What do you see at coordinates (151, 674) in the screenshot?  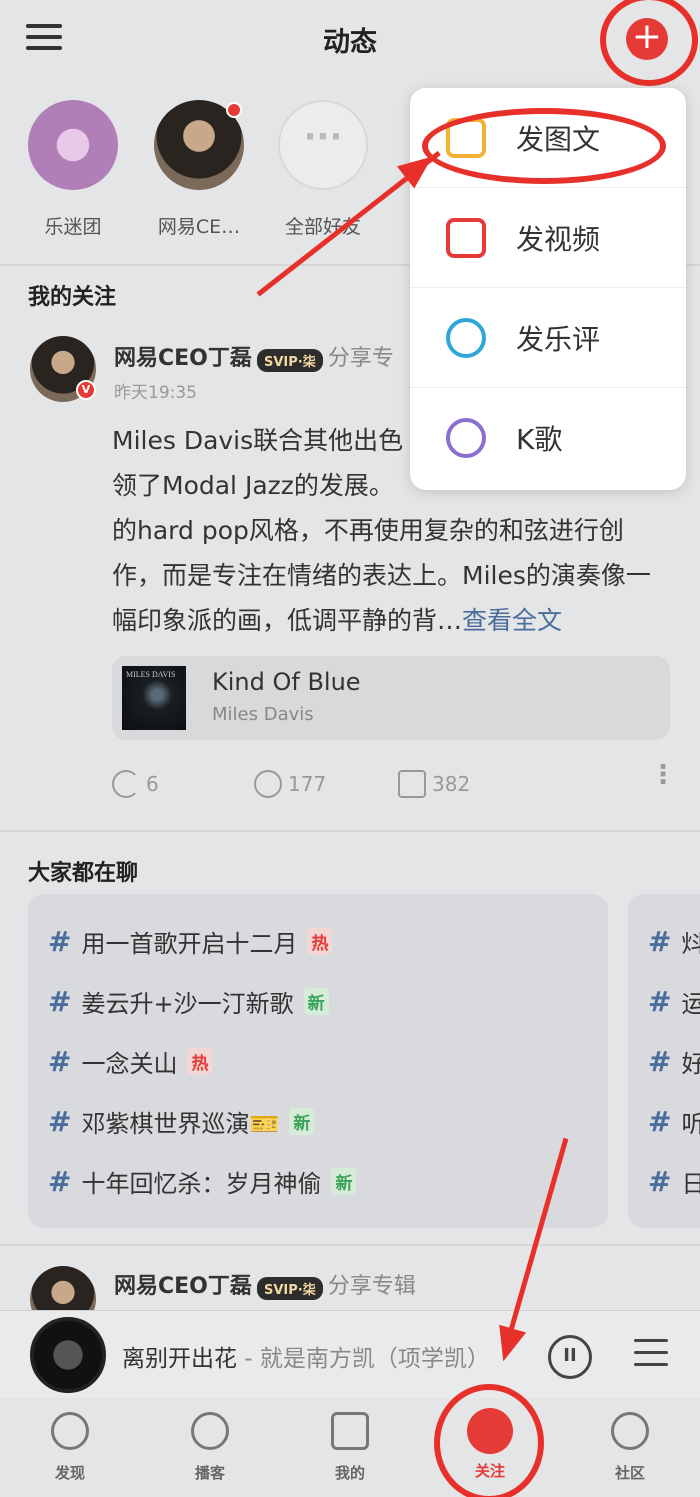 I see `album-cover-text: MILES DAVIS` at bounding box center [151, 674].